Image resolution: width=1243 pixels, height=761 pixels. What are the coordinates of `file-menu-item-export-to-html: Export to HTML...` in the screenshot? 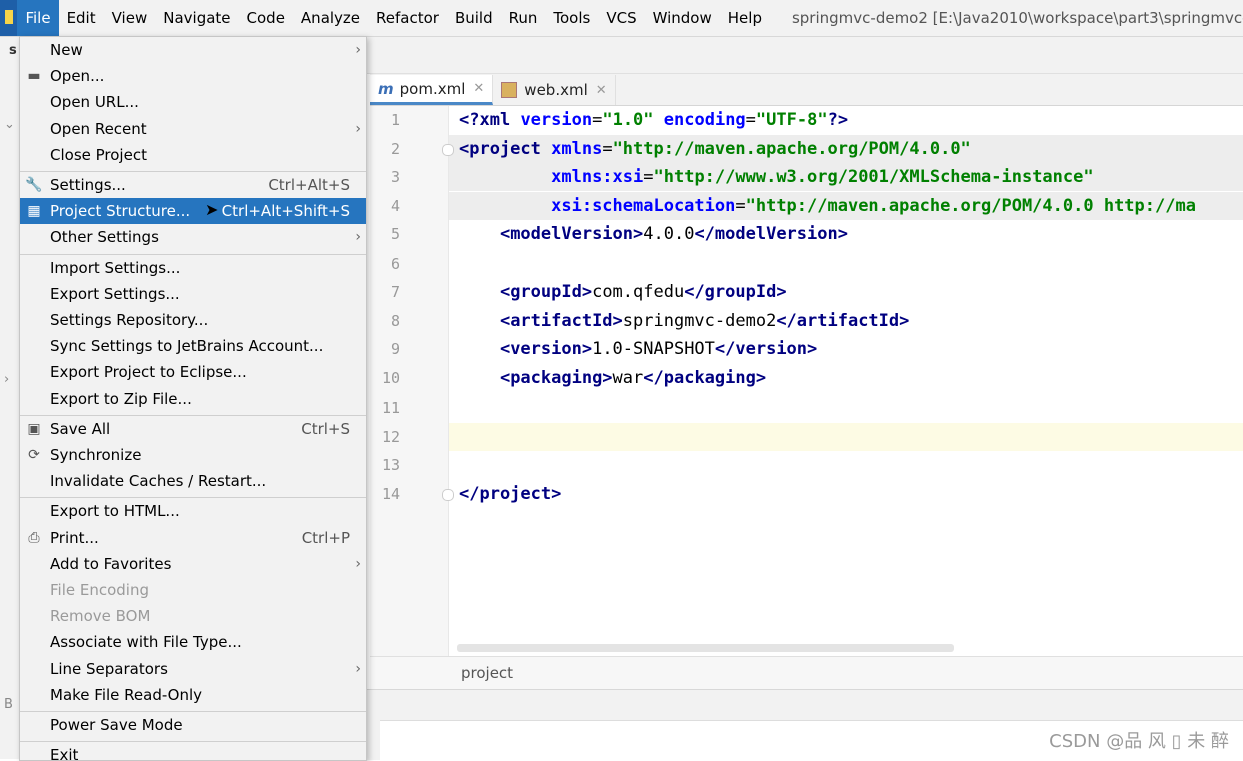 It's located at (193, 511).